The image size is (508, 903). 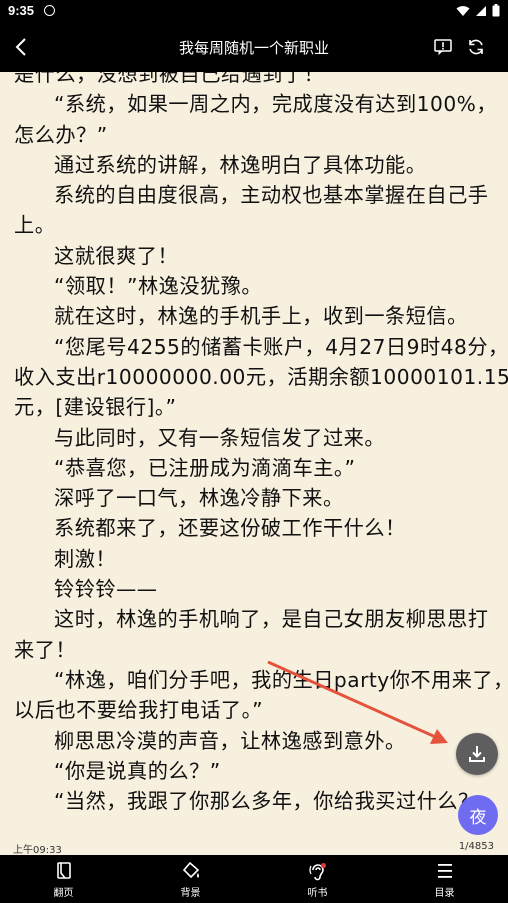 I want to click on text-line: 铃铃铃——, so click(x=106, y=589).